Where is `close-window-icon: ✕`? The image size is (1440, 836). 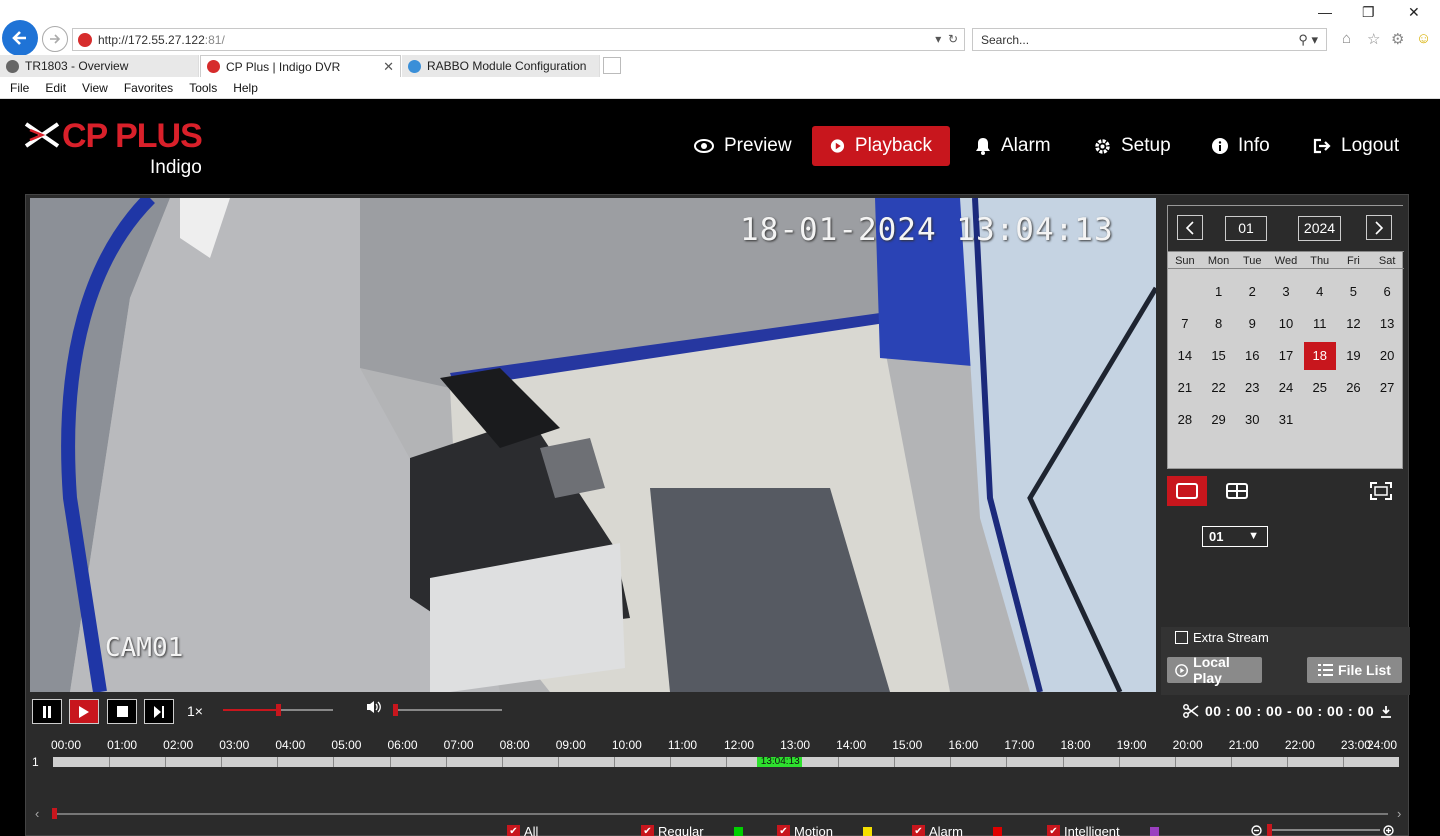 close-window-icon: ✕ is located at coordinates (1414, 12).